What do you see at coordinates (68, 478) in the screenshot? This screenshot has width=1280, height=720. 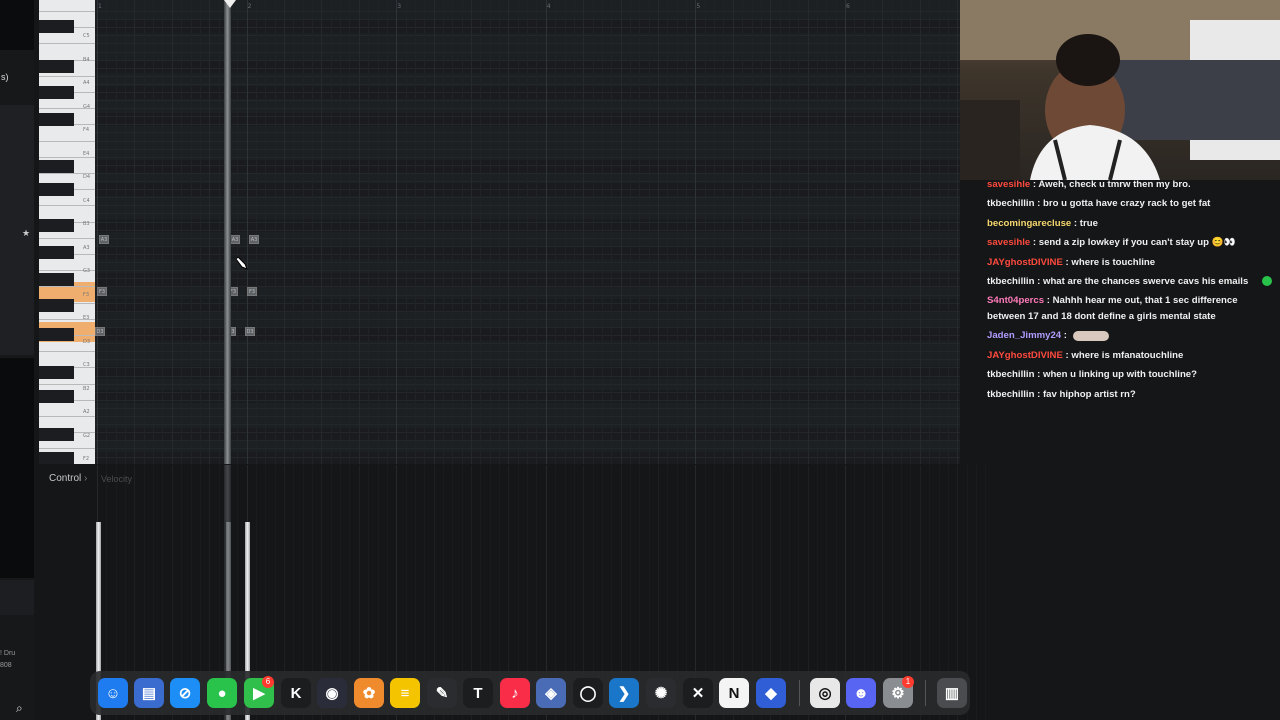 I see `control-label: Control ›` at bounding box center [68, 478].